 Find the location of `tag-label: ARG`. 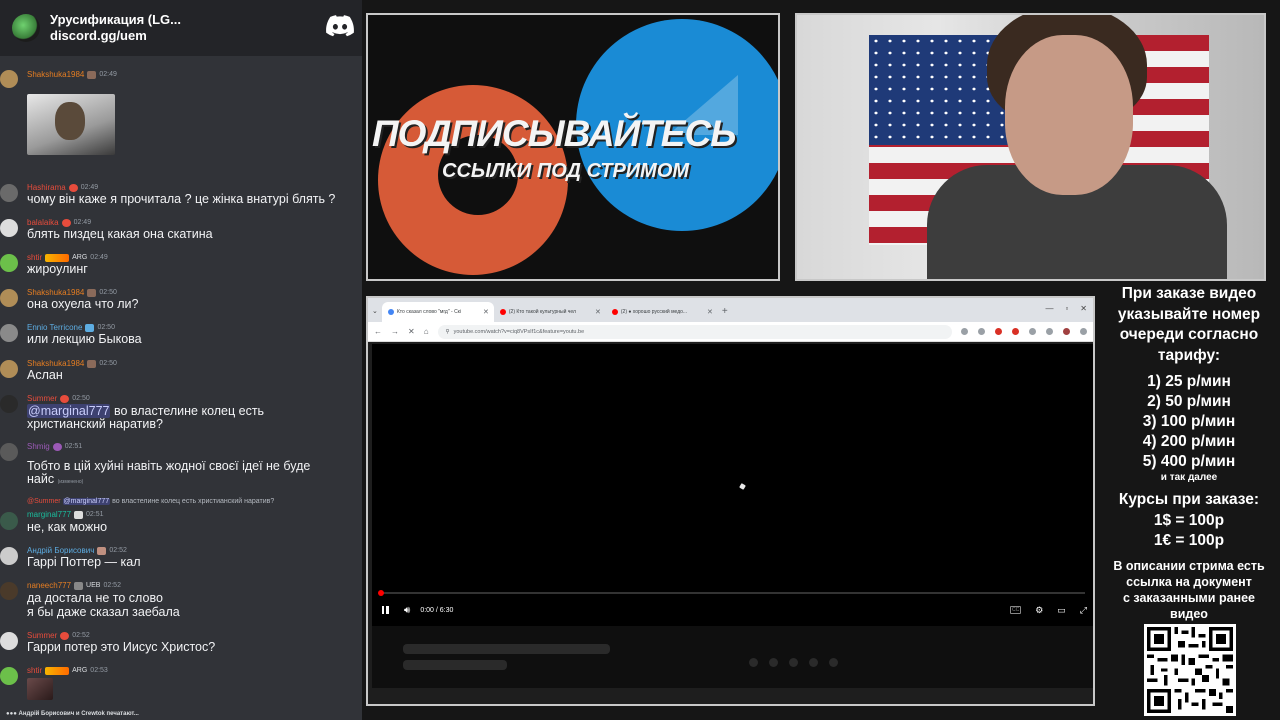

tag-label: ARG is located at coordinates (80, 257).